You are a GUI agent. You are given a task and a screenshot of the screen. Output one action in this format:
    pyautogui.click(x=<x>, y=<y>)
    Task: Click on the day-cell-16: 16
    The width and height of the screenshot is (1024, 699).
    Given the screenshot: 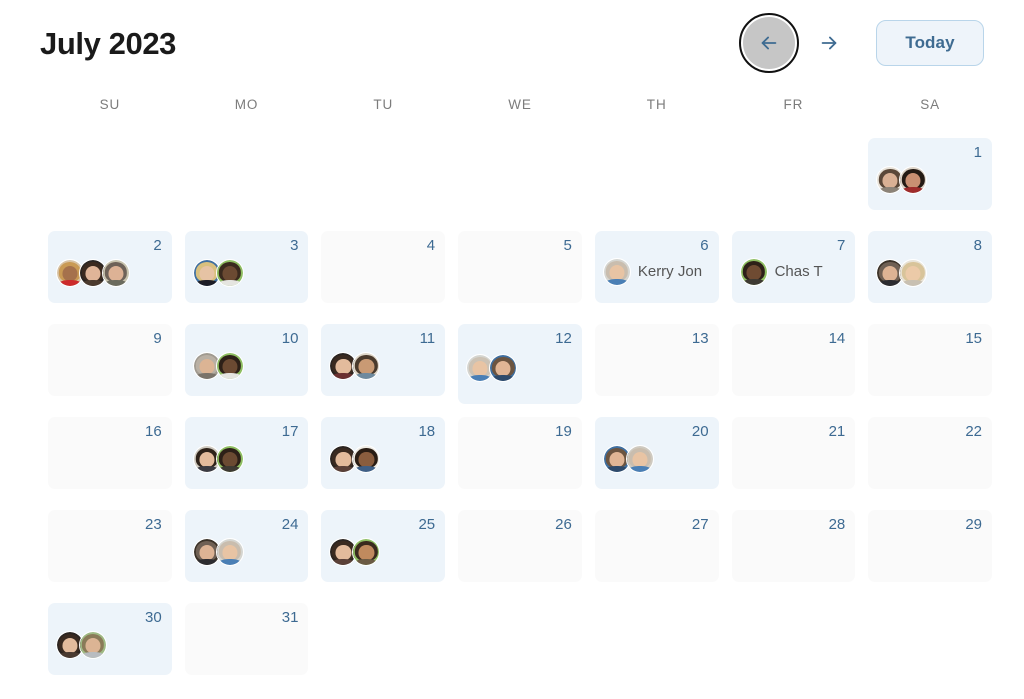 What is the action you would take?
    pyautogui.click(x=110, y=453)
    